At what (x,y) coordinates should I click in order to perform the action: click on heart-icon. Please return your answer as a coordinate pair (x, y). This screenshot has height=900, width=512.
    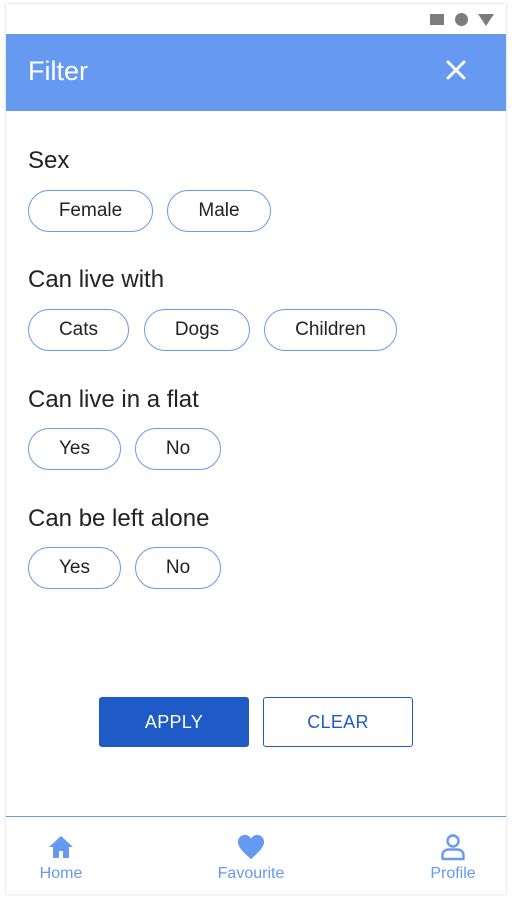
    Looking at the image, I should click on (251, 847).